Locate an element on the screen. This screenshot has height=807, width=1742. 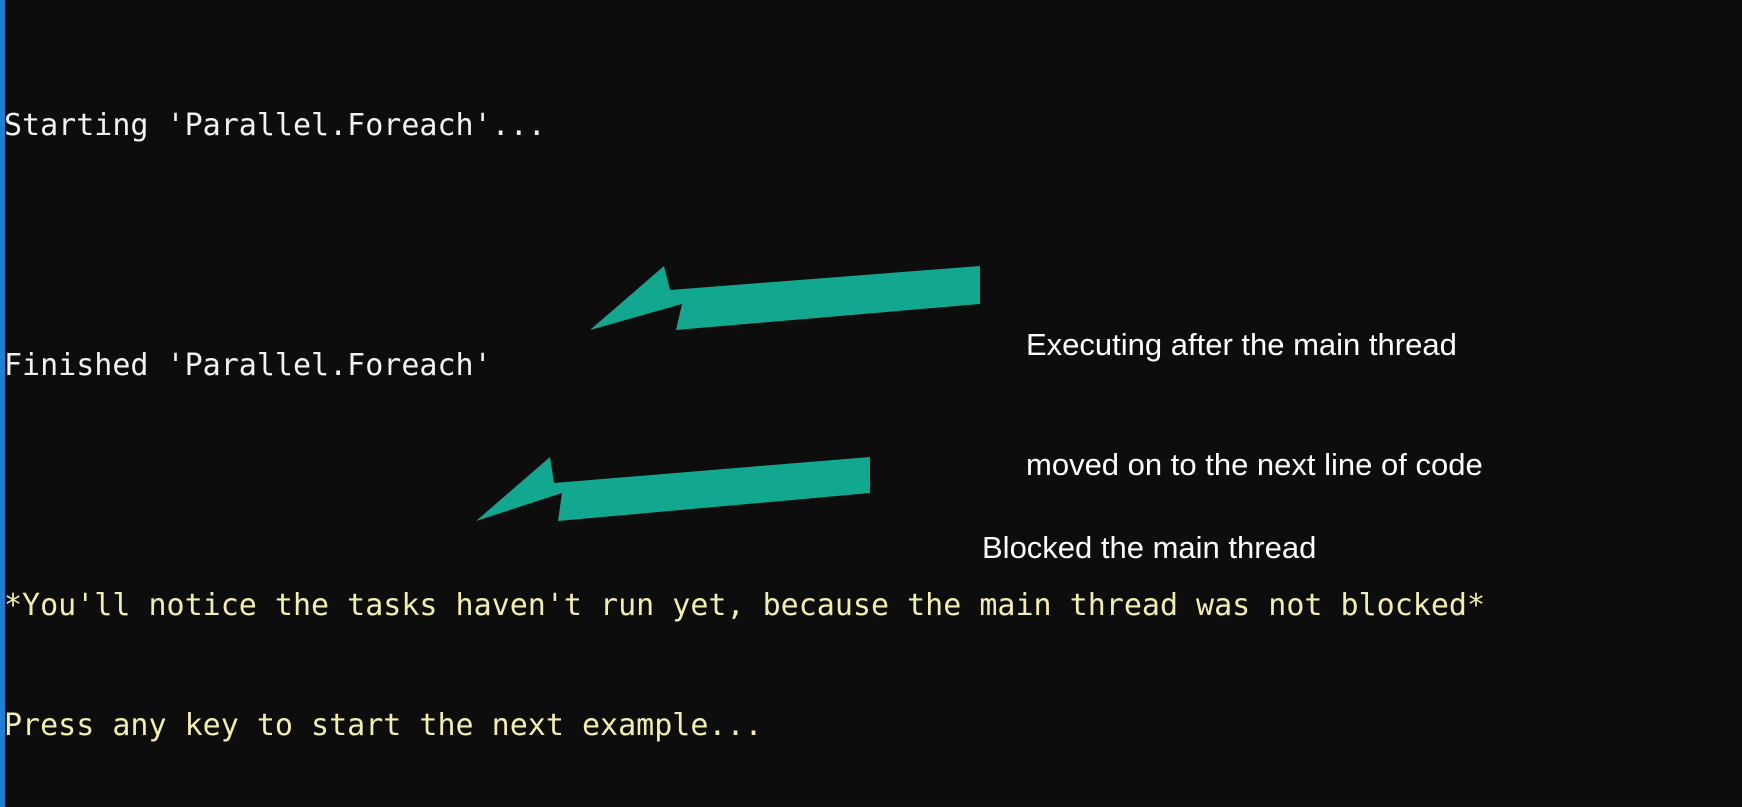
annotation-arrow-bottom is located at coordinates (673, 489).